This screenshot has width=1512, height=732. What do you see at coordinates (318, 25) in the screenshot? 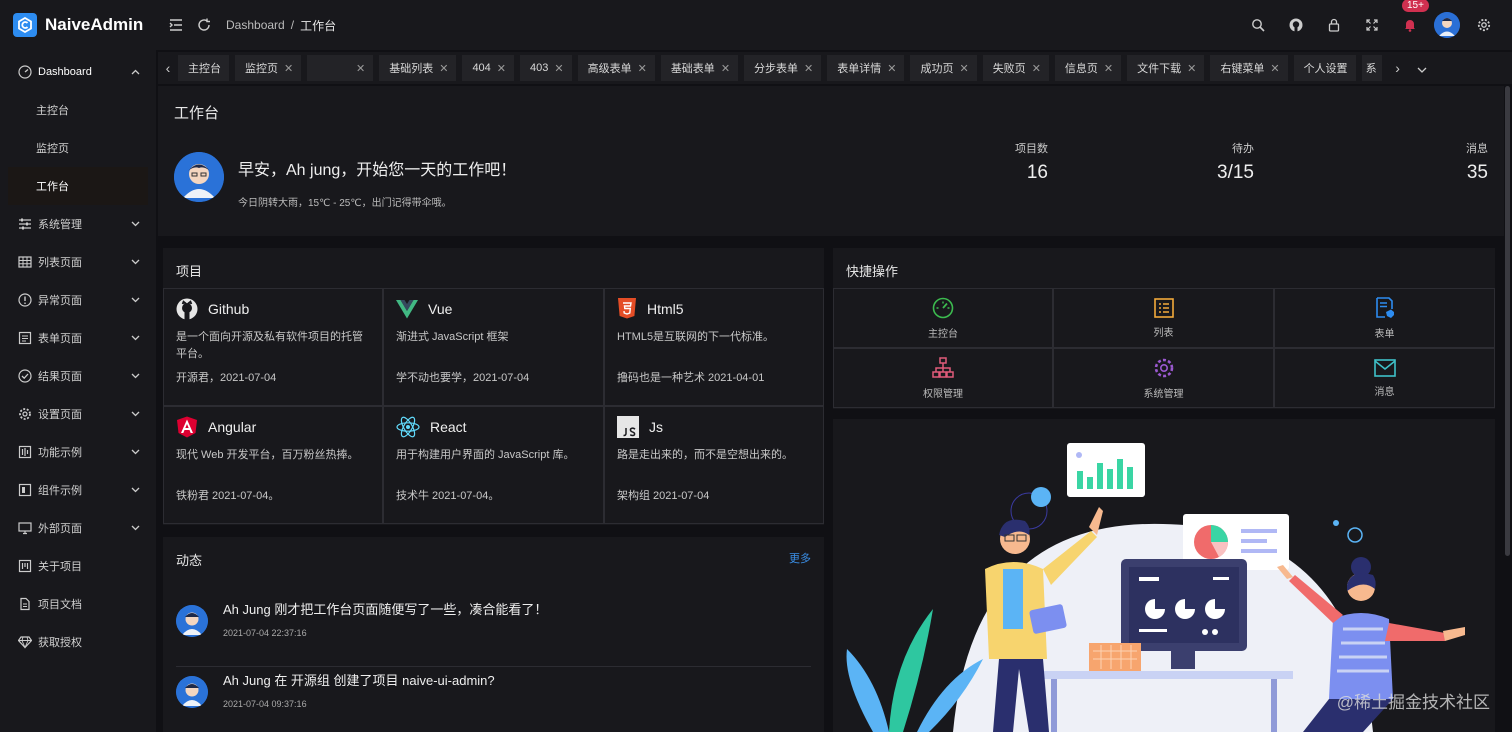
I see `breadcrumb-current: 工作台` at bounding box center [318, 25].